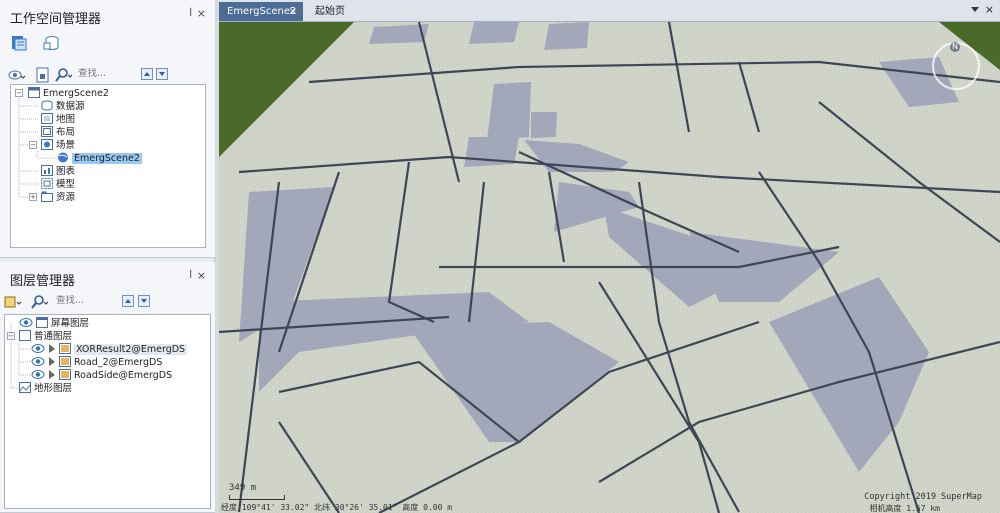 This screenshot has width=1000, height=513. What do you see at coordinates (131, 349) in the screenshot?
I see `layer-label-xorresult: XORResult2@EmergDS` at bounding box center [131, 349].